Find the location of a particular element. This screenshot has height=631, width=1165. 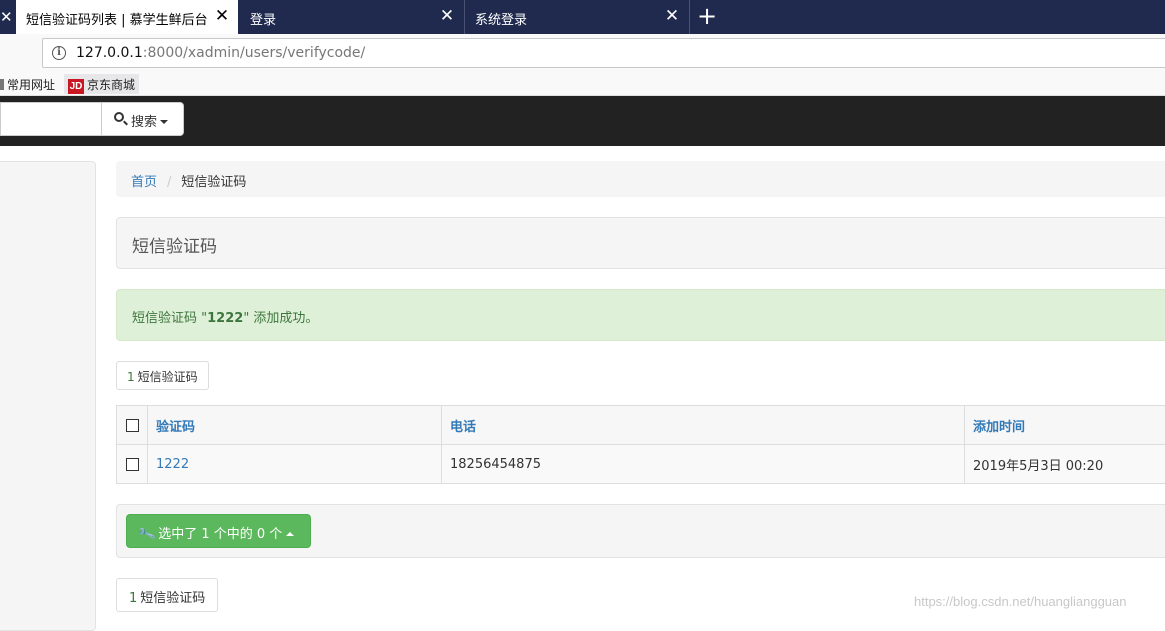

cell-mobile: 18256454875 is located at coordinates (703, 464).